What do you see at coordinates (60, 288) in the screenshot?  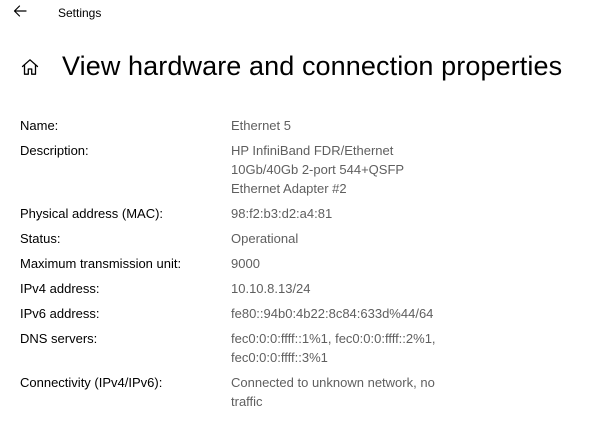 I see `property-label: IPv4 address:` at bounding box center [60, 288].